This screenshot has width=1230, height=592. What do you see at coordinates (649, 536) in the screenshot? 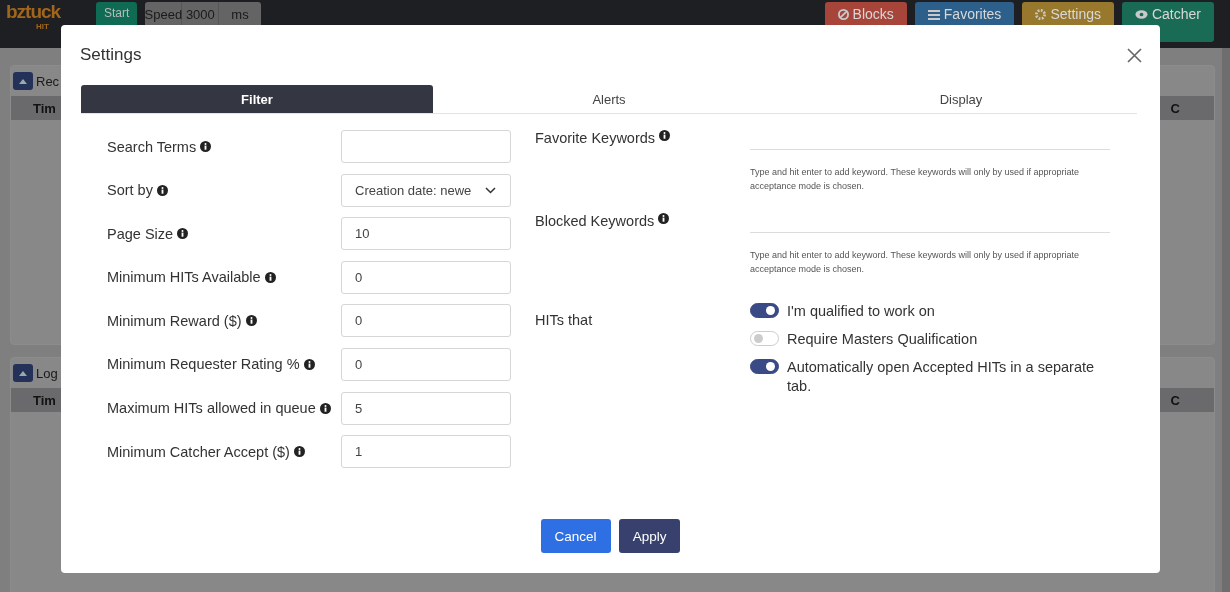
I see `apply-button: Apply` at bounding box center [649, 536].